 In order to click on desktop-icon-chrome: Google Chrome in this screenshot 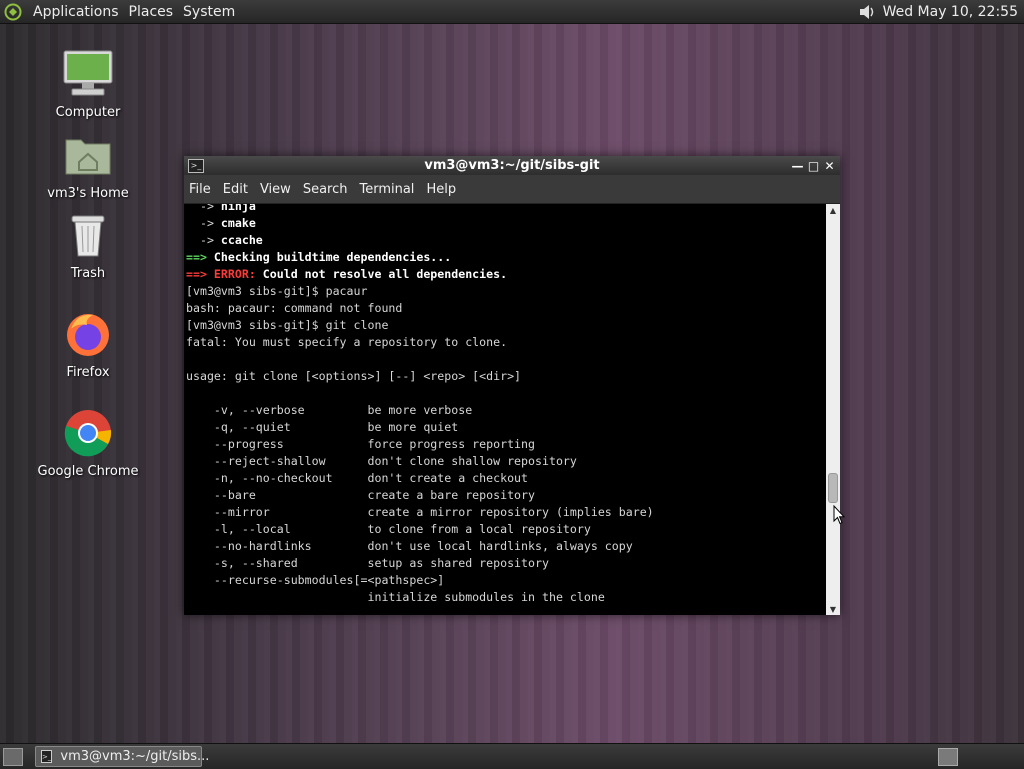, I will do `click(88, 443)`.